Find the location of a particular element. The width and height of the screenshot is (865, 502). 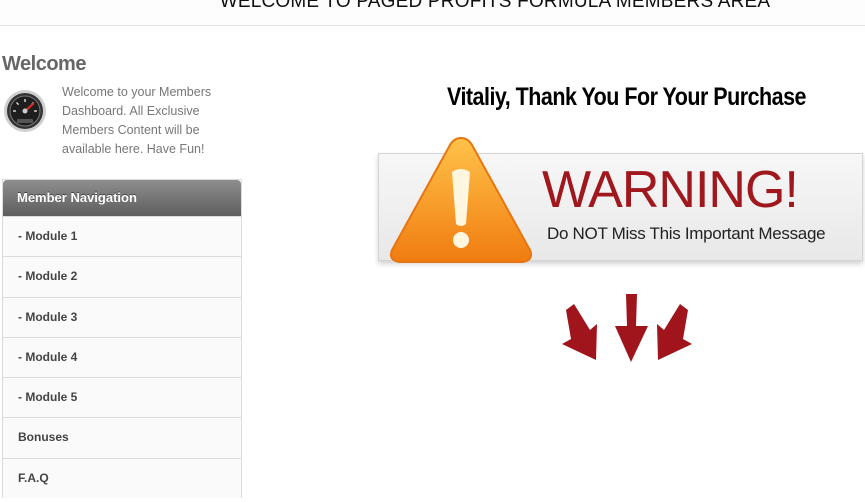

nav-item-faq: F.A.Q is located at coordinates (122, 478).